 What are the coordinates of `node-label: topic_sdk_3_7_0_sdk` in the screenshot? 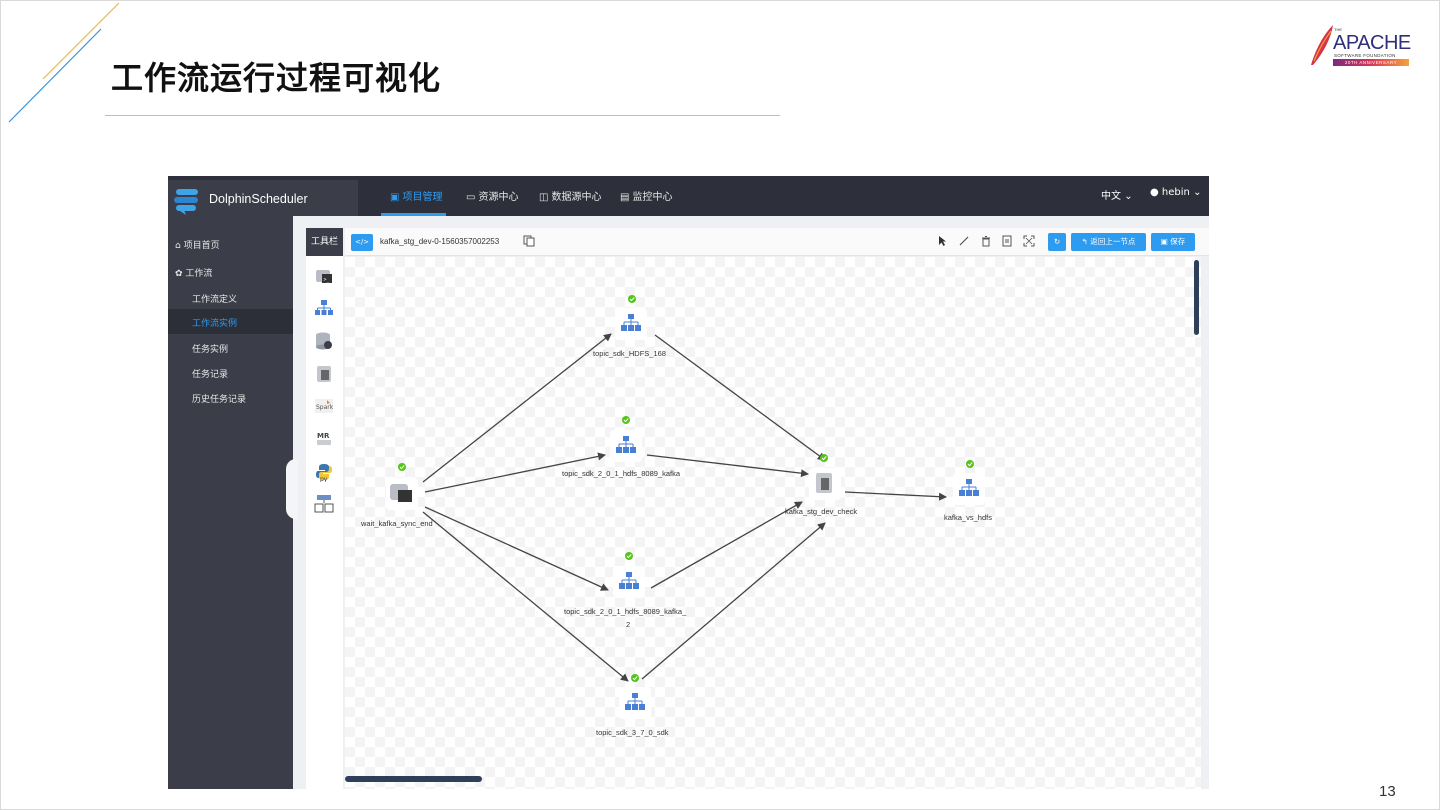 It's located at (632, 732).